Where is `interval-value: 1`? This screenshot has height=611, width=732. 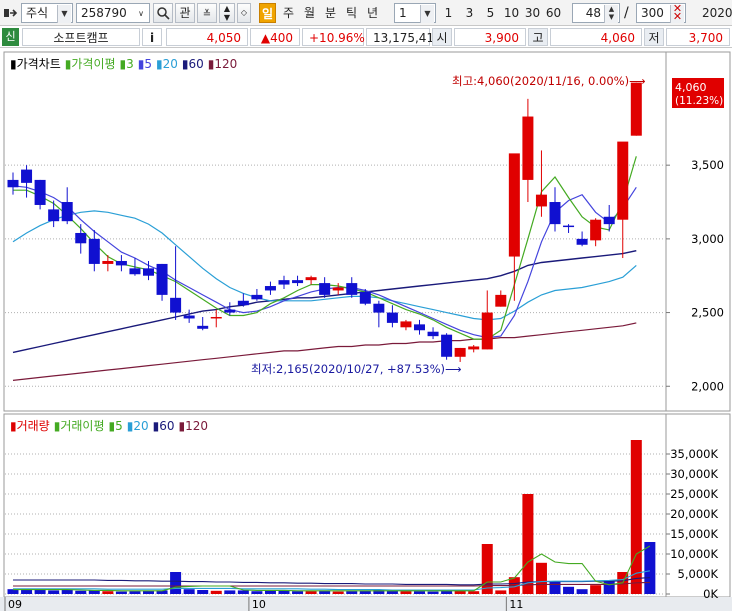
interval-value: 1 is located at coordinates (403, 13).